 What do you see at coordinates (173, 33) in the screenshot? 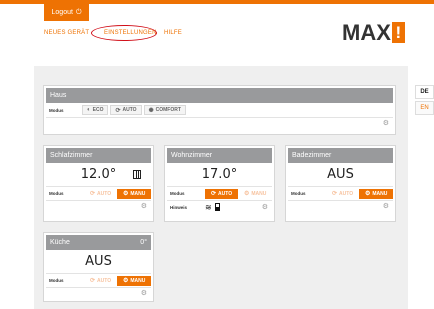
I see `nav-hilfe: HILFE` at bounding box center [173, 33].